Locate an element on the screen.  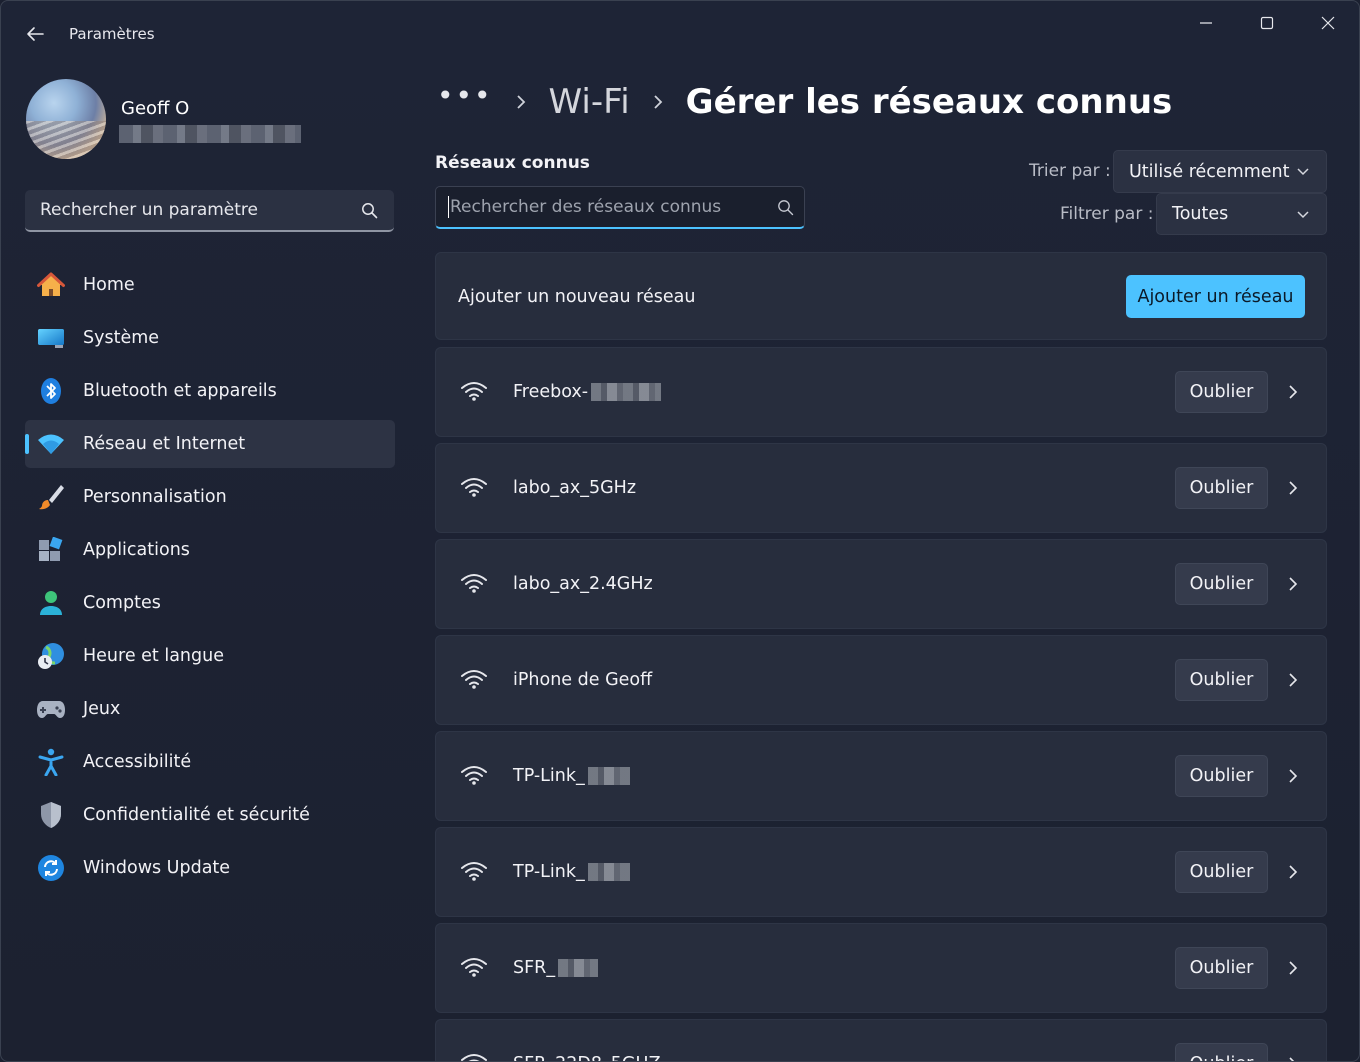
sidebar-item-label: Heure et langue is located at coordinates (153, 656).